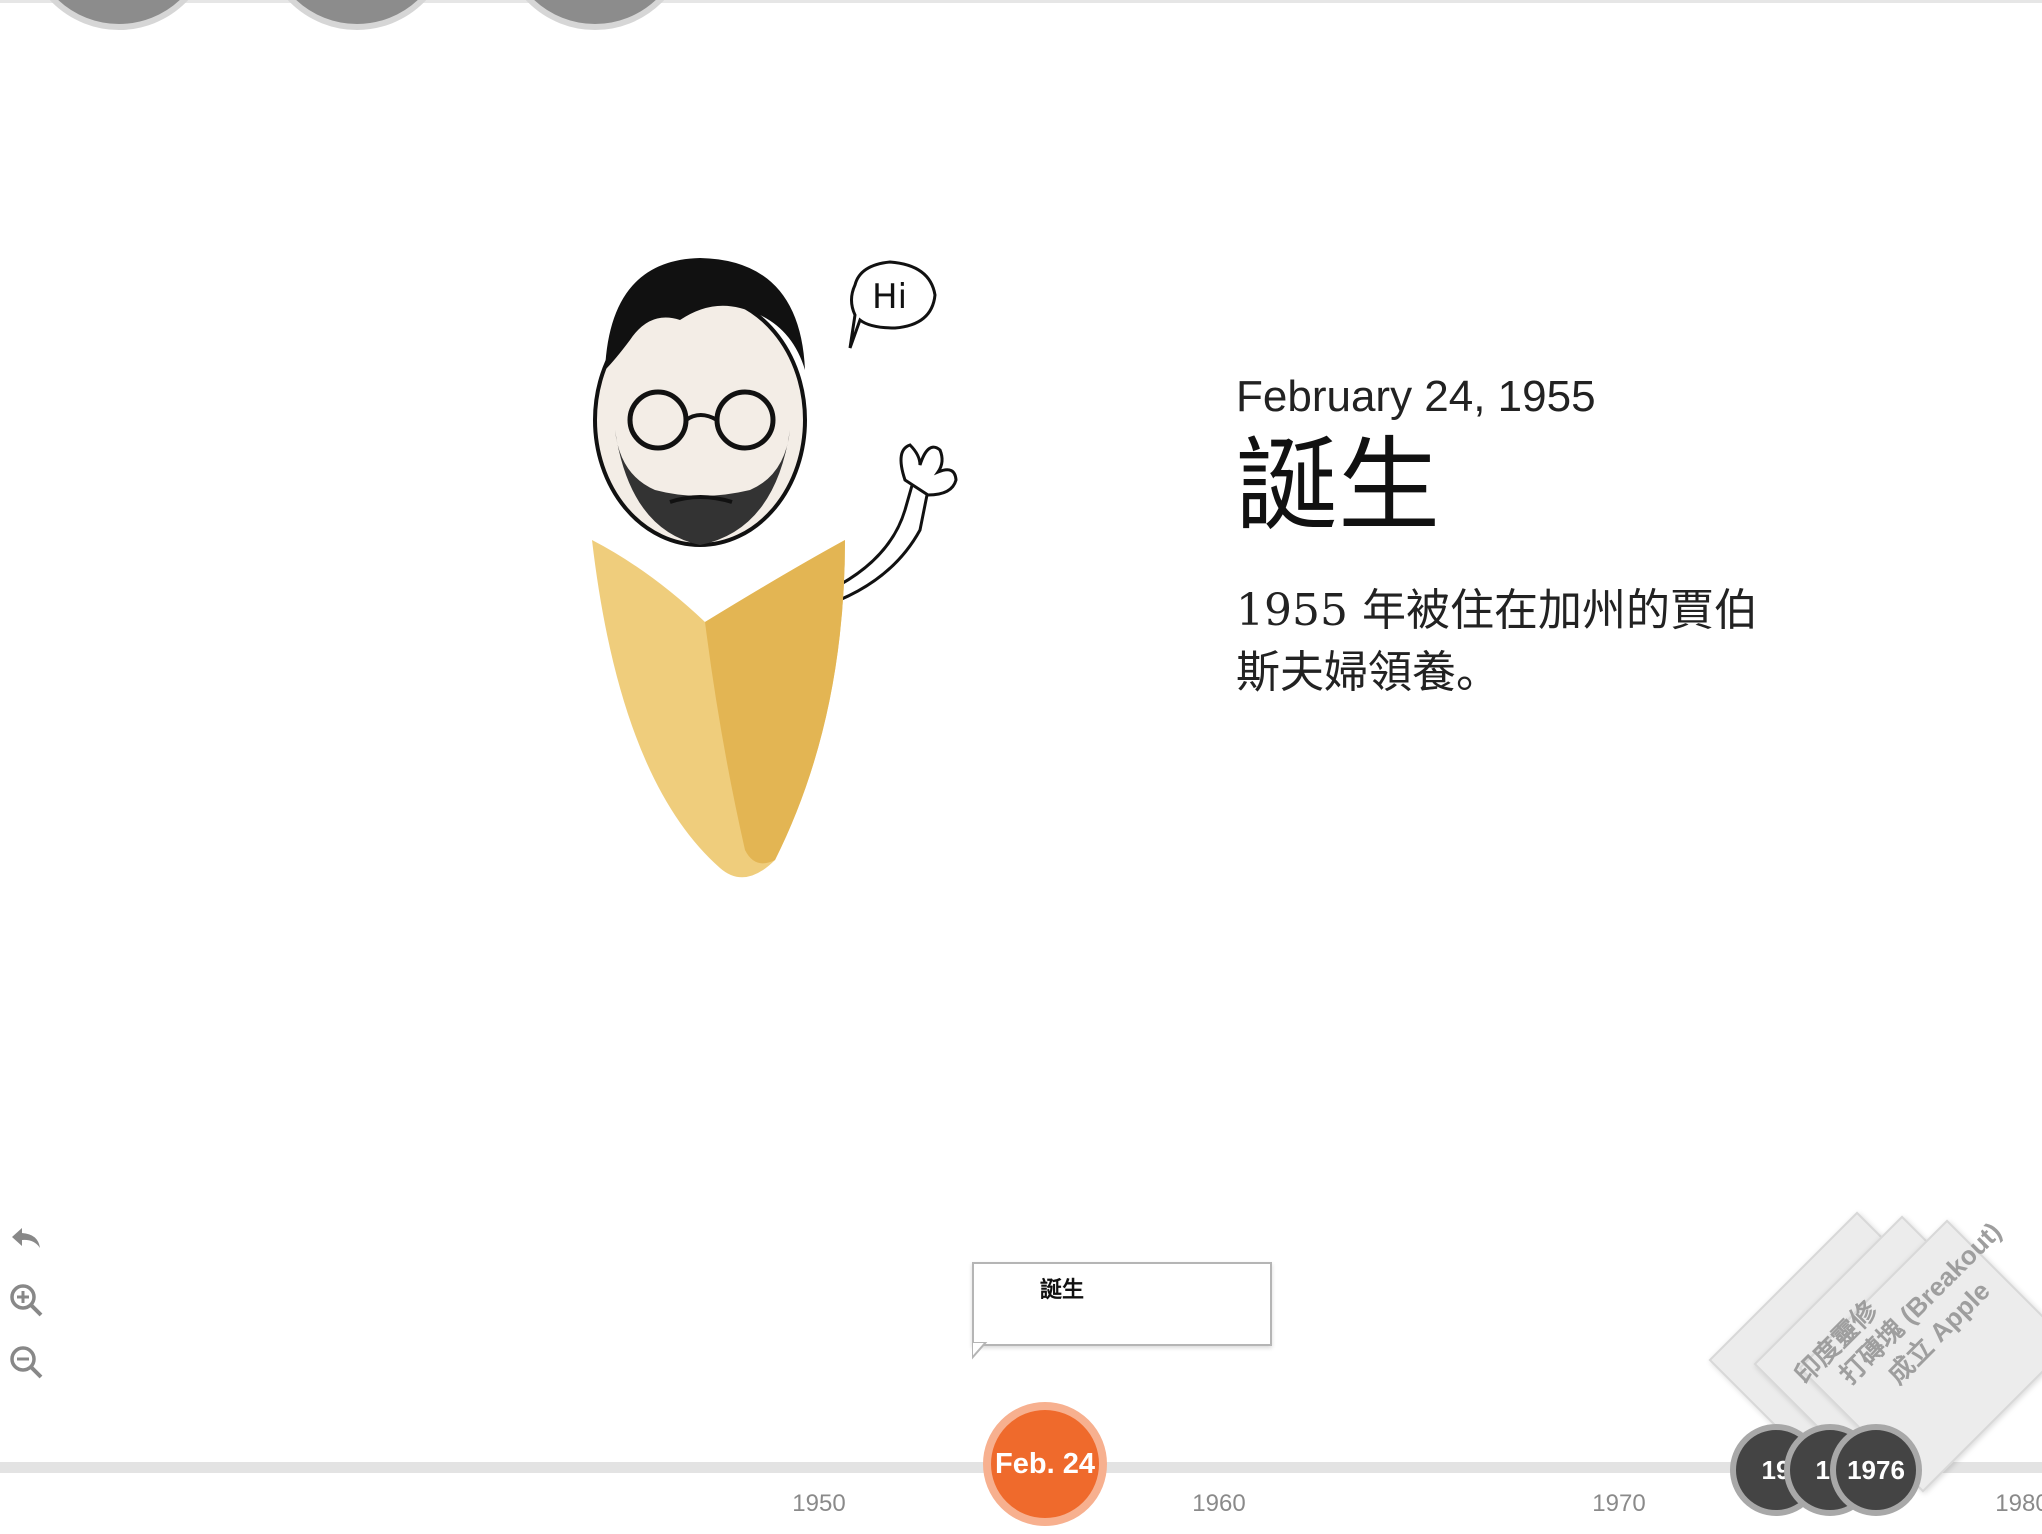 The width and height of the screenshot is (2042, 1534). Describe the element at coordinates (1876, 1470) in the screenshot. I see `timeline-marker: 1976` at that location.